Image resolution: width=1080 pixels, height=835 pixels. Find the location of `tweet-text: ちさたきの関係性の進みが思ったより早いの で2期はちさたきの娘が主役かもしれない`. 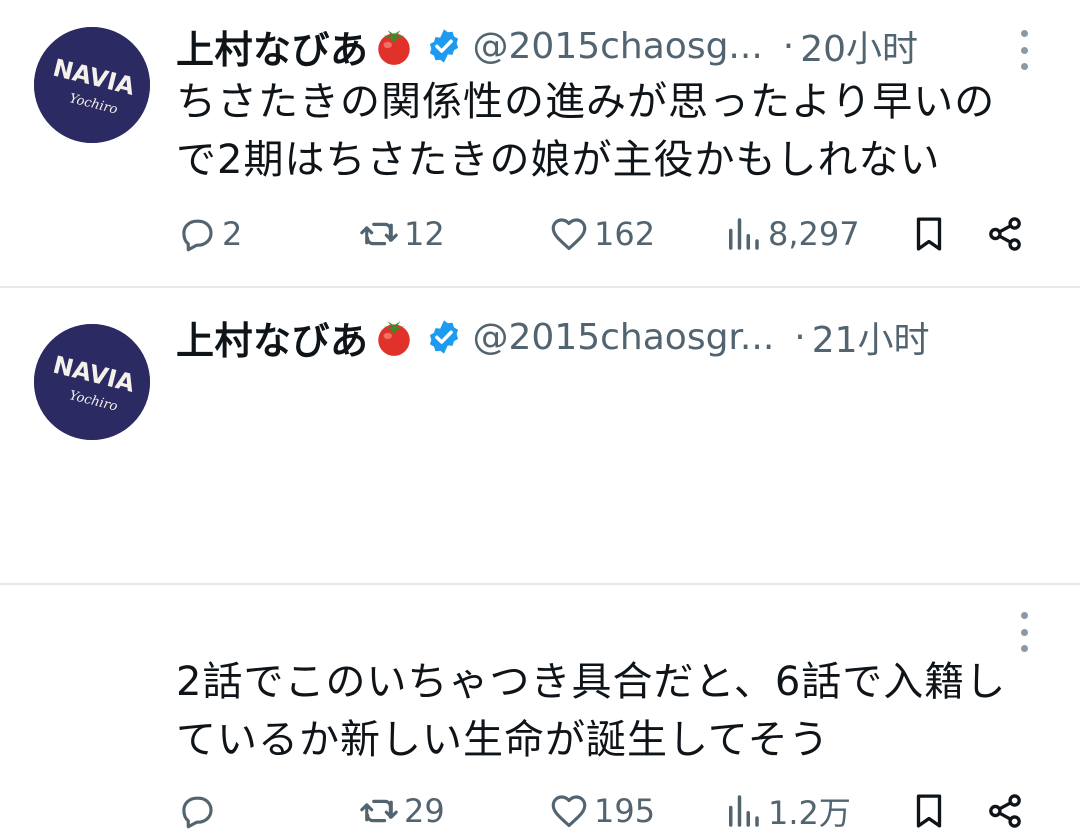

tweet-text: ちさたきの関係性の進みが思ったより早いの で2期はちさたきの娘が主役かもしれない is located at coordinates (616, 131).